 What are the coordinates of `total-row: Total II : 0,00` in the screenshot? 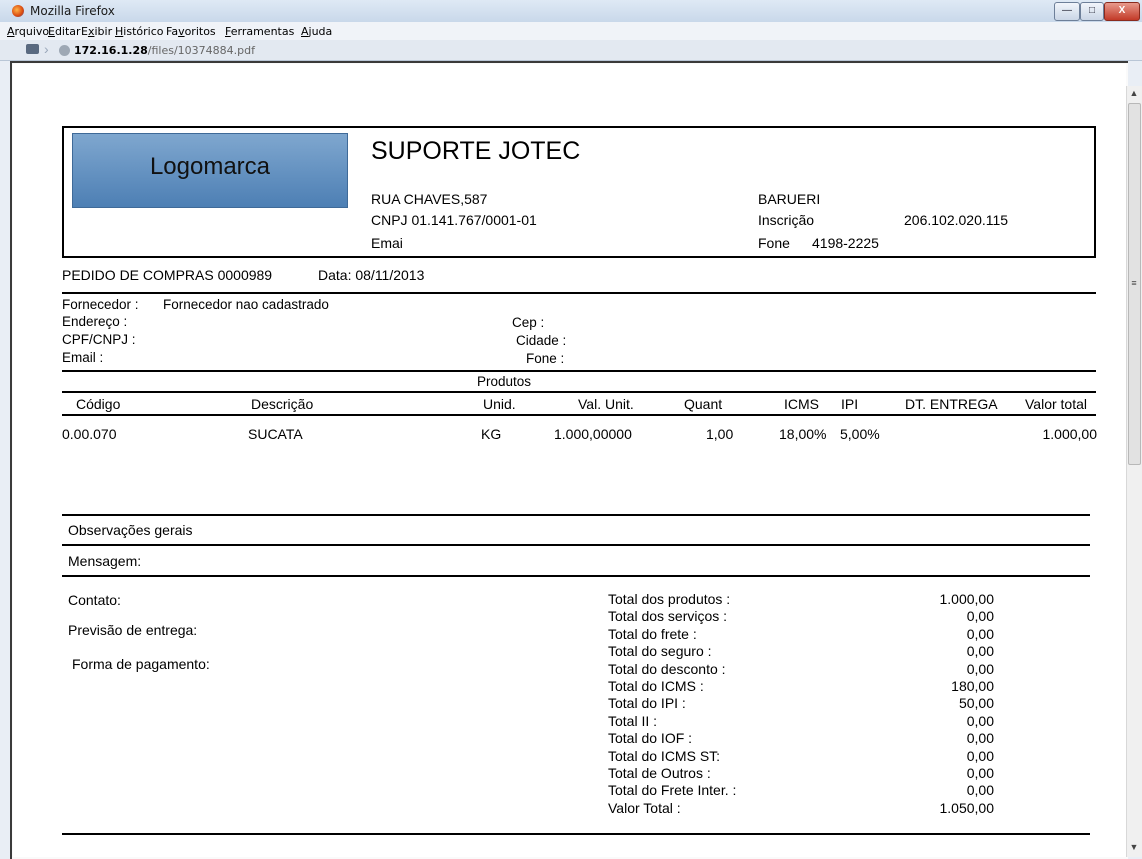 It's located at (803, 721).